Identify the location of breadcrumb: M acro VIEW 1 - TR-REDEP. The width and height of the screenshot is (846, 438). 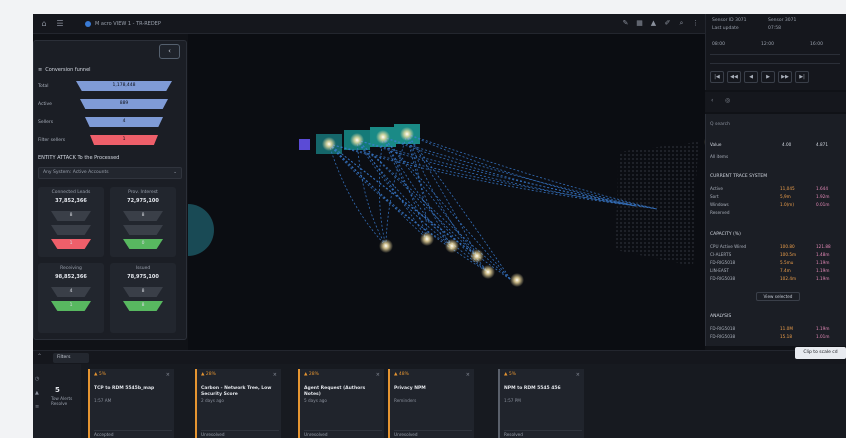
(123, 24).